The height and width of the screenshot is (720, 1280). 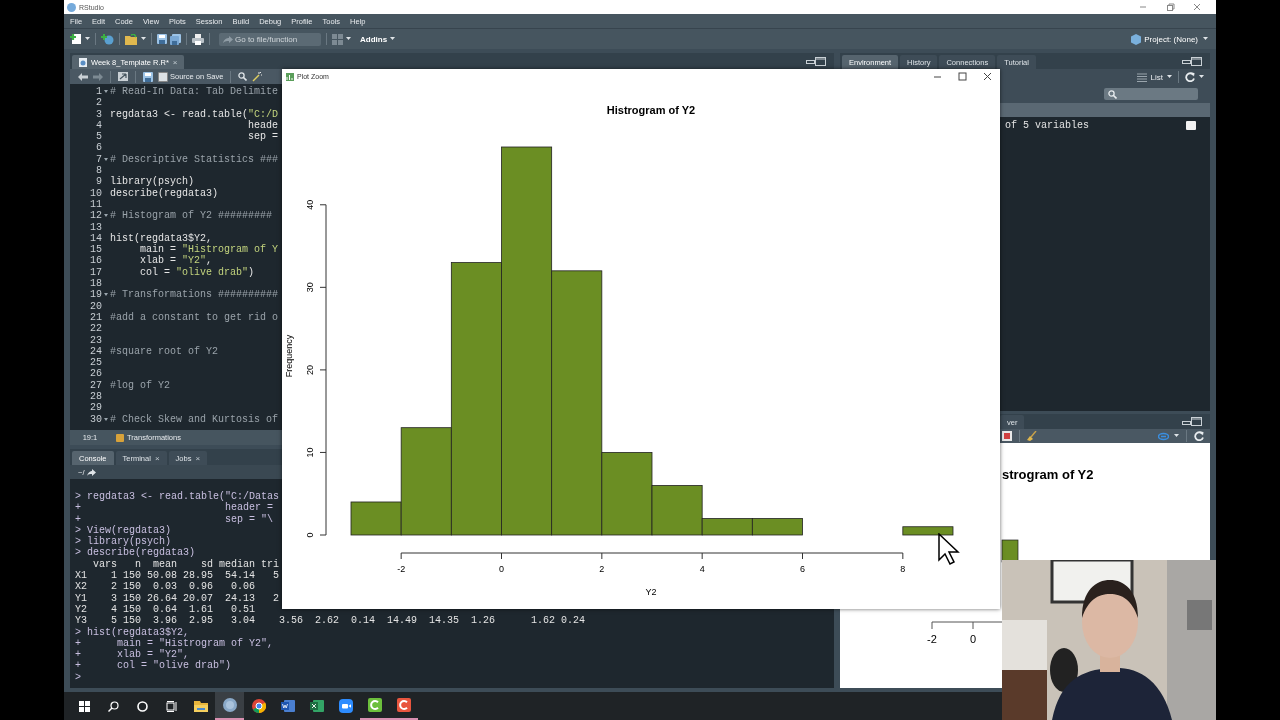 I want to click on back-arrow-icon, so click(x=83, y=76).